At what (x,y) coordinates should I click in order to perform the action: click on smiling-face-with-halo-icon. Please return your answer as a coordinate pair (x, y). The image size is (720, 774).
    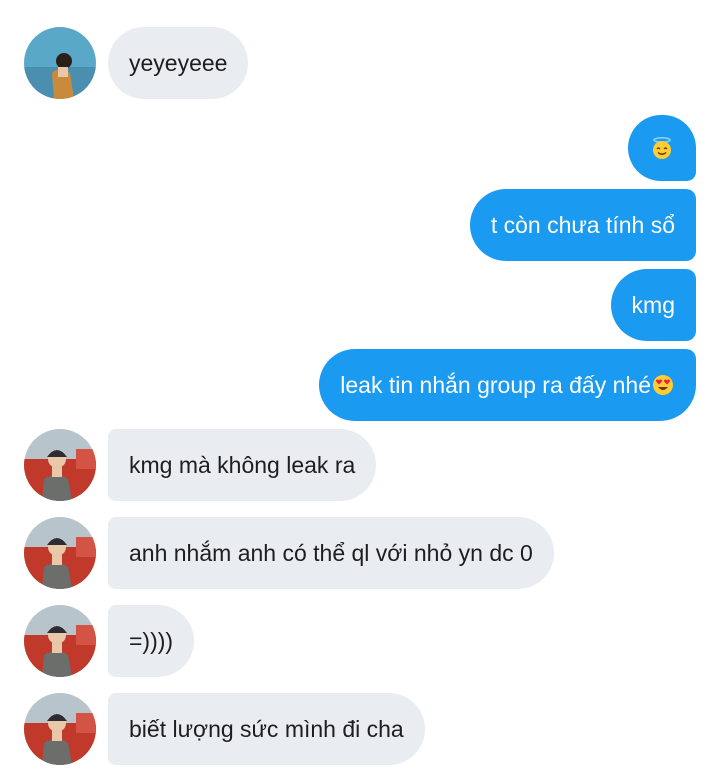
    Looking at the image, I should click on (662, 147).